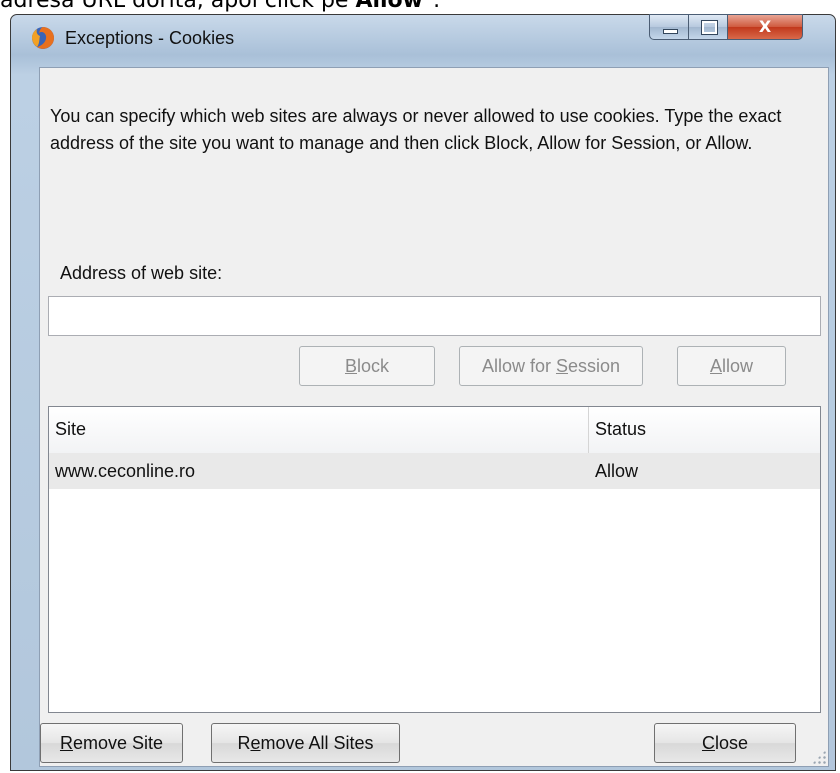 The image size is (840, 773). Describe the element at coordinates (561, 366) in the screenshot. I see `session-label-accel: S` at that location.